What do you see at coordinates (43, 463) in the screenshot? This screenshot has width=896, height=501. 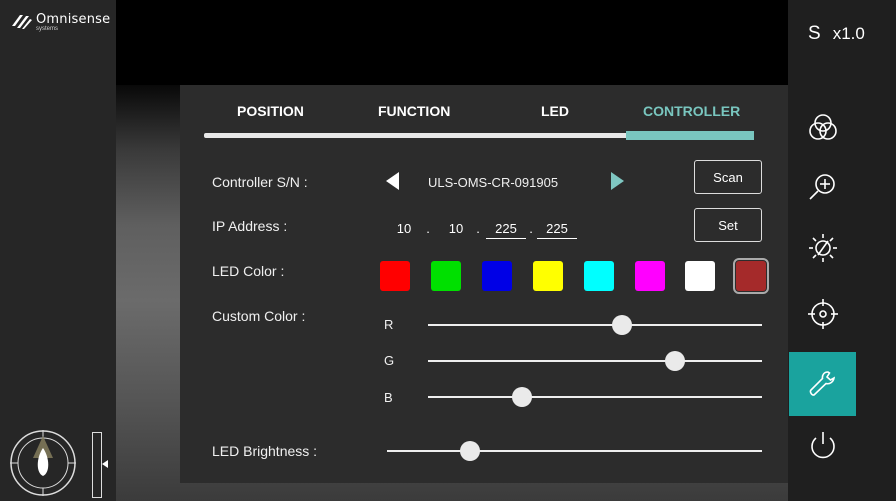 I see `compass-icon` at bounding box center [43, 463].